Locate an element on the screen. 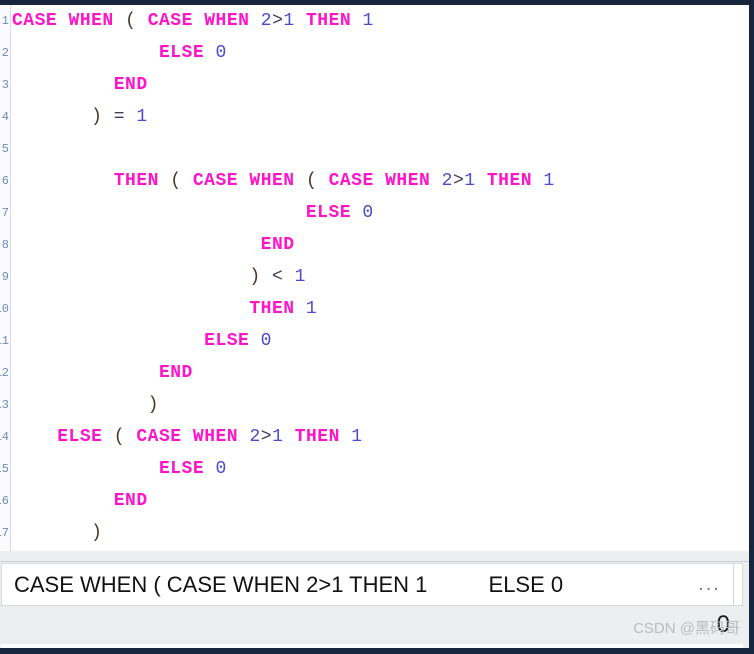 This screenshot has width=754, height=654. results-data-row: 0 is located at coordinates (372, 625).